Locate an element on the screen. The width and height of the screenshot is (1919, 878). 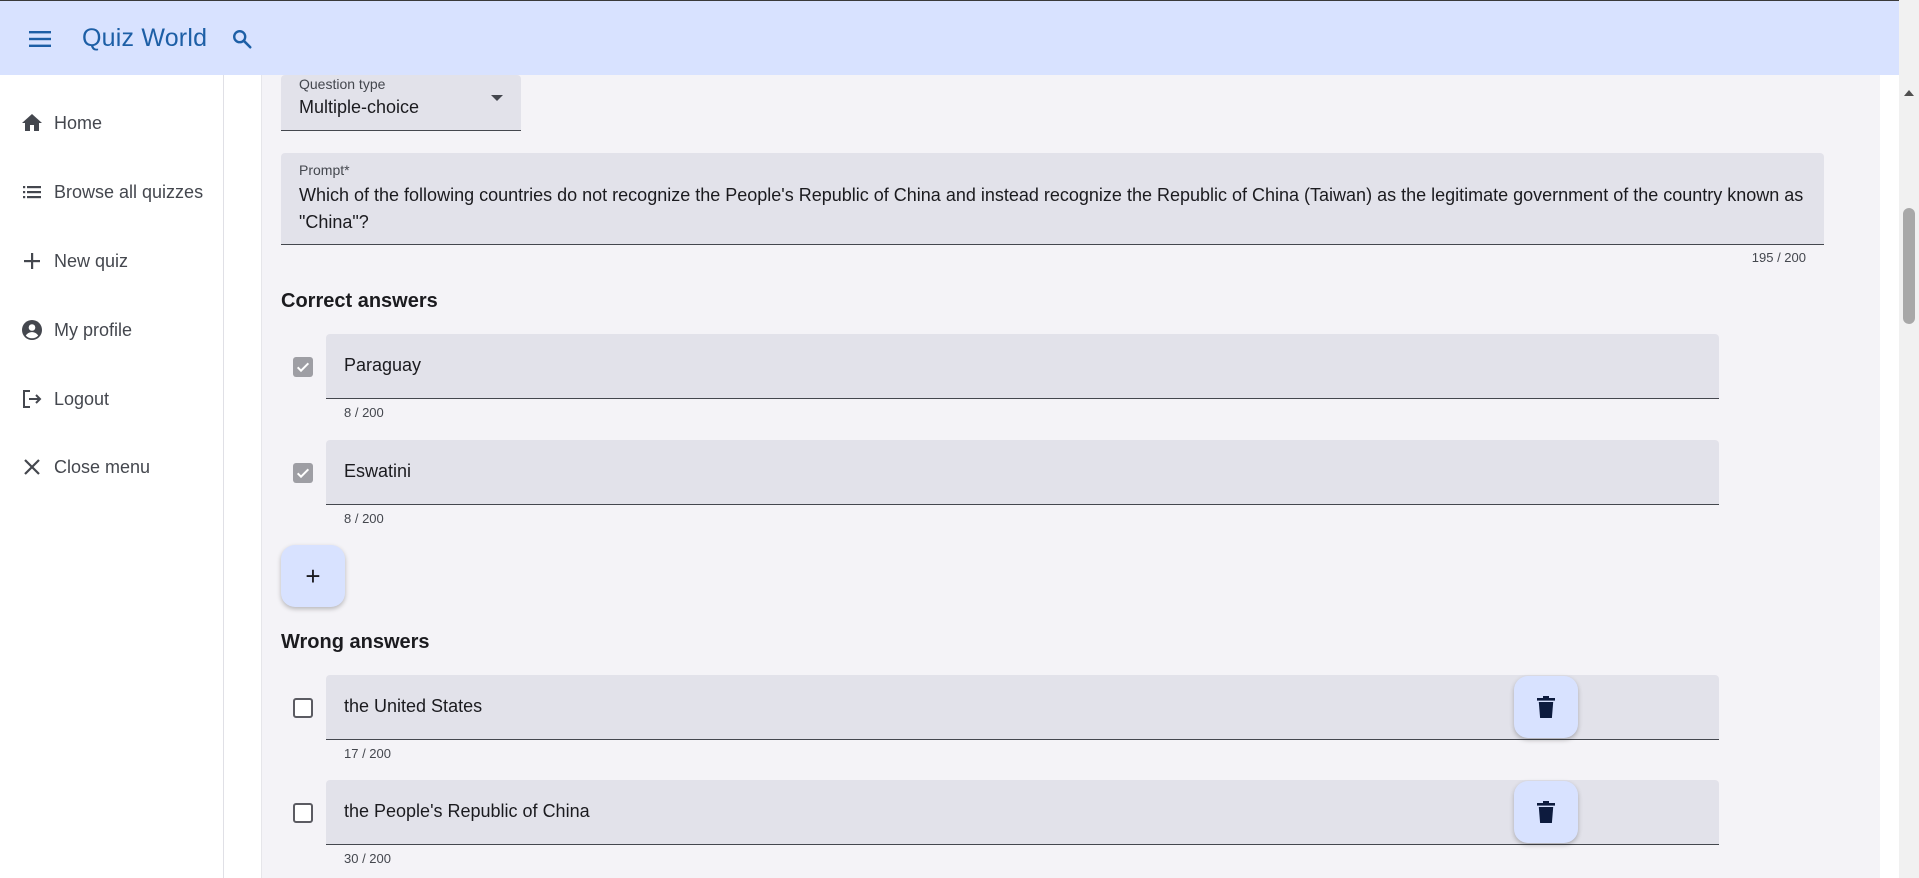
answer-input: the People's Republic of China is located at coordinates (1022, 812).